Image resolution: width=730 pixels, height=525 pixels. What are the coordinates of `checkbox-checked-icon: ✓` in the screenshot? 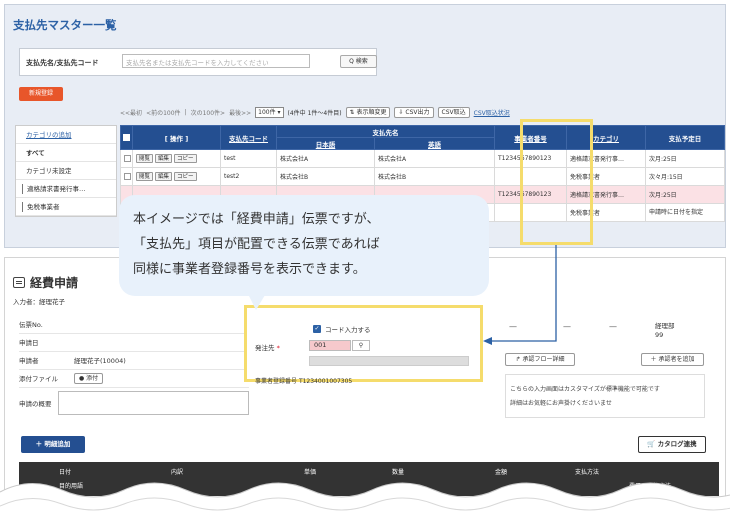 It's located at (317, 329).